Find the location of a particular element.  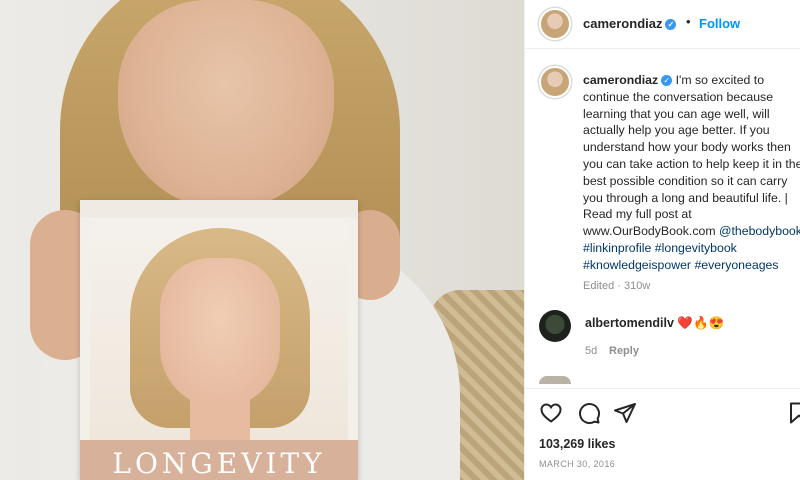

mention-link: @thebodybook is located at coordinates (759, 231).